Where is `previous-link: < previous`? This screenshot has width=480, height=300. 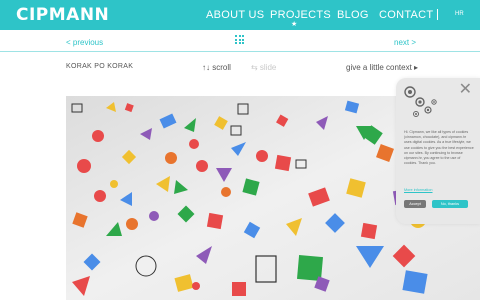 previous-link: < previous is located at coordinates (84, 42).